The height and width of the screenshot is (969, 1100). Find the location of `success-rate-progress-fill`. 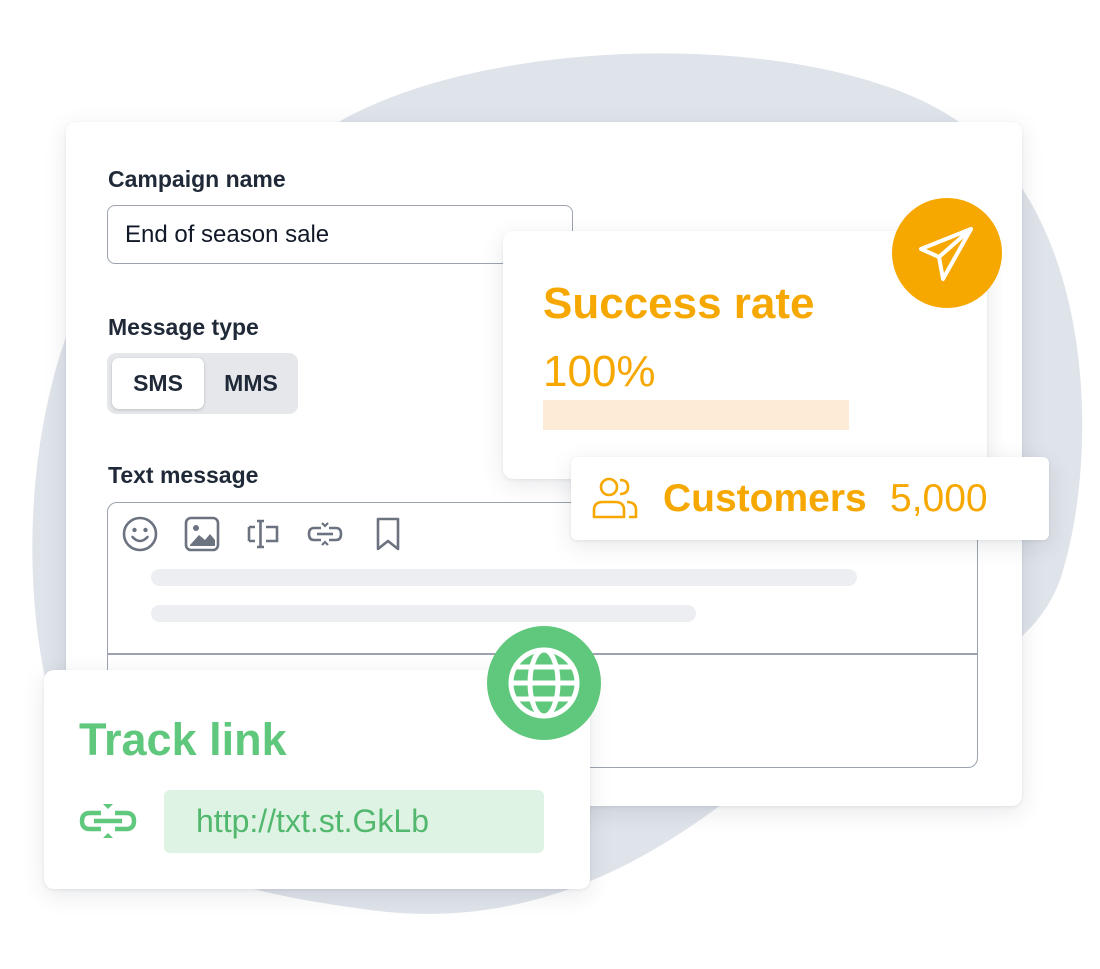

success-rate-progress-fill is located at coordinates (696, 415).